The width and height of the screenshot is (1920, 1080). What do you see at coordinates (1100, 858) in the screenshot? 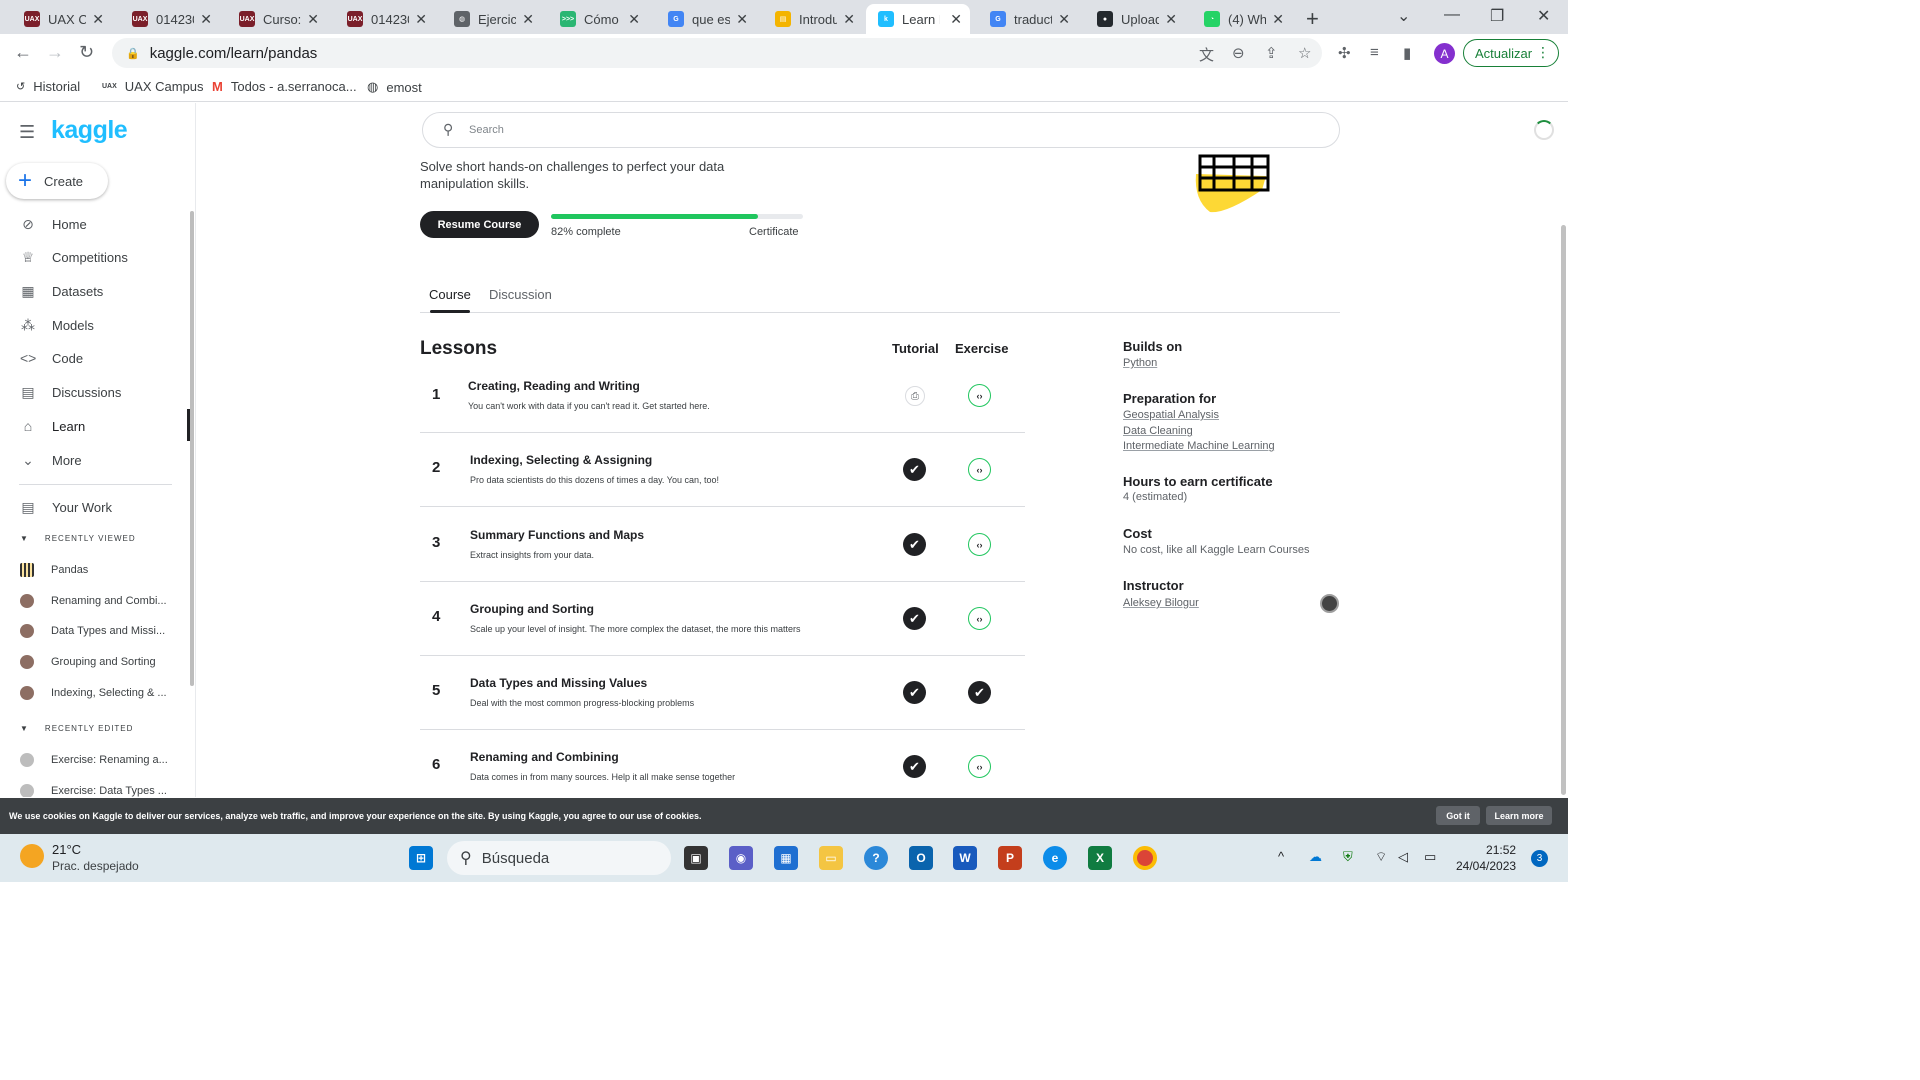
I see `excel-icon: X` at bounding box center [1100, 858].